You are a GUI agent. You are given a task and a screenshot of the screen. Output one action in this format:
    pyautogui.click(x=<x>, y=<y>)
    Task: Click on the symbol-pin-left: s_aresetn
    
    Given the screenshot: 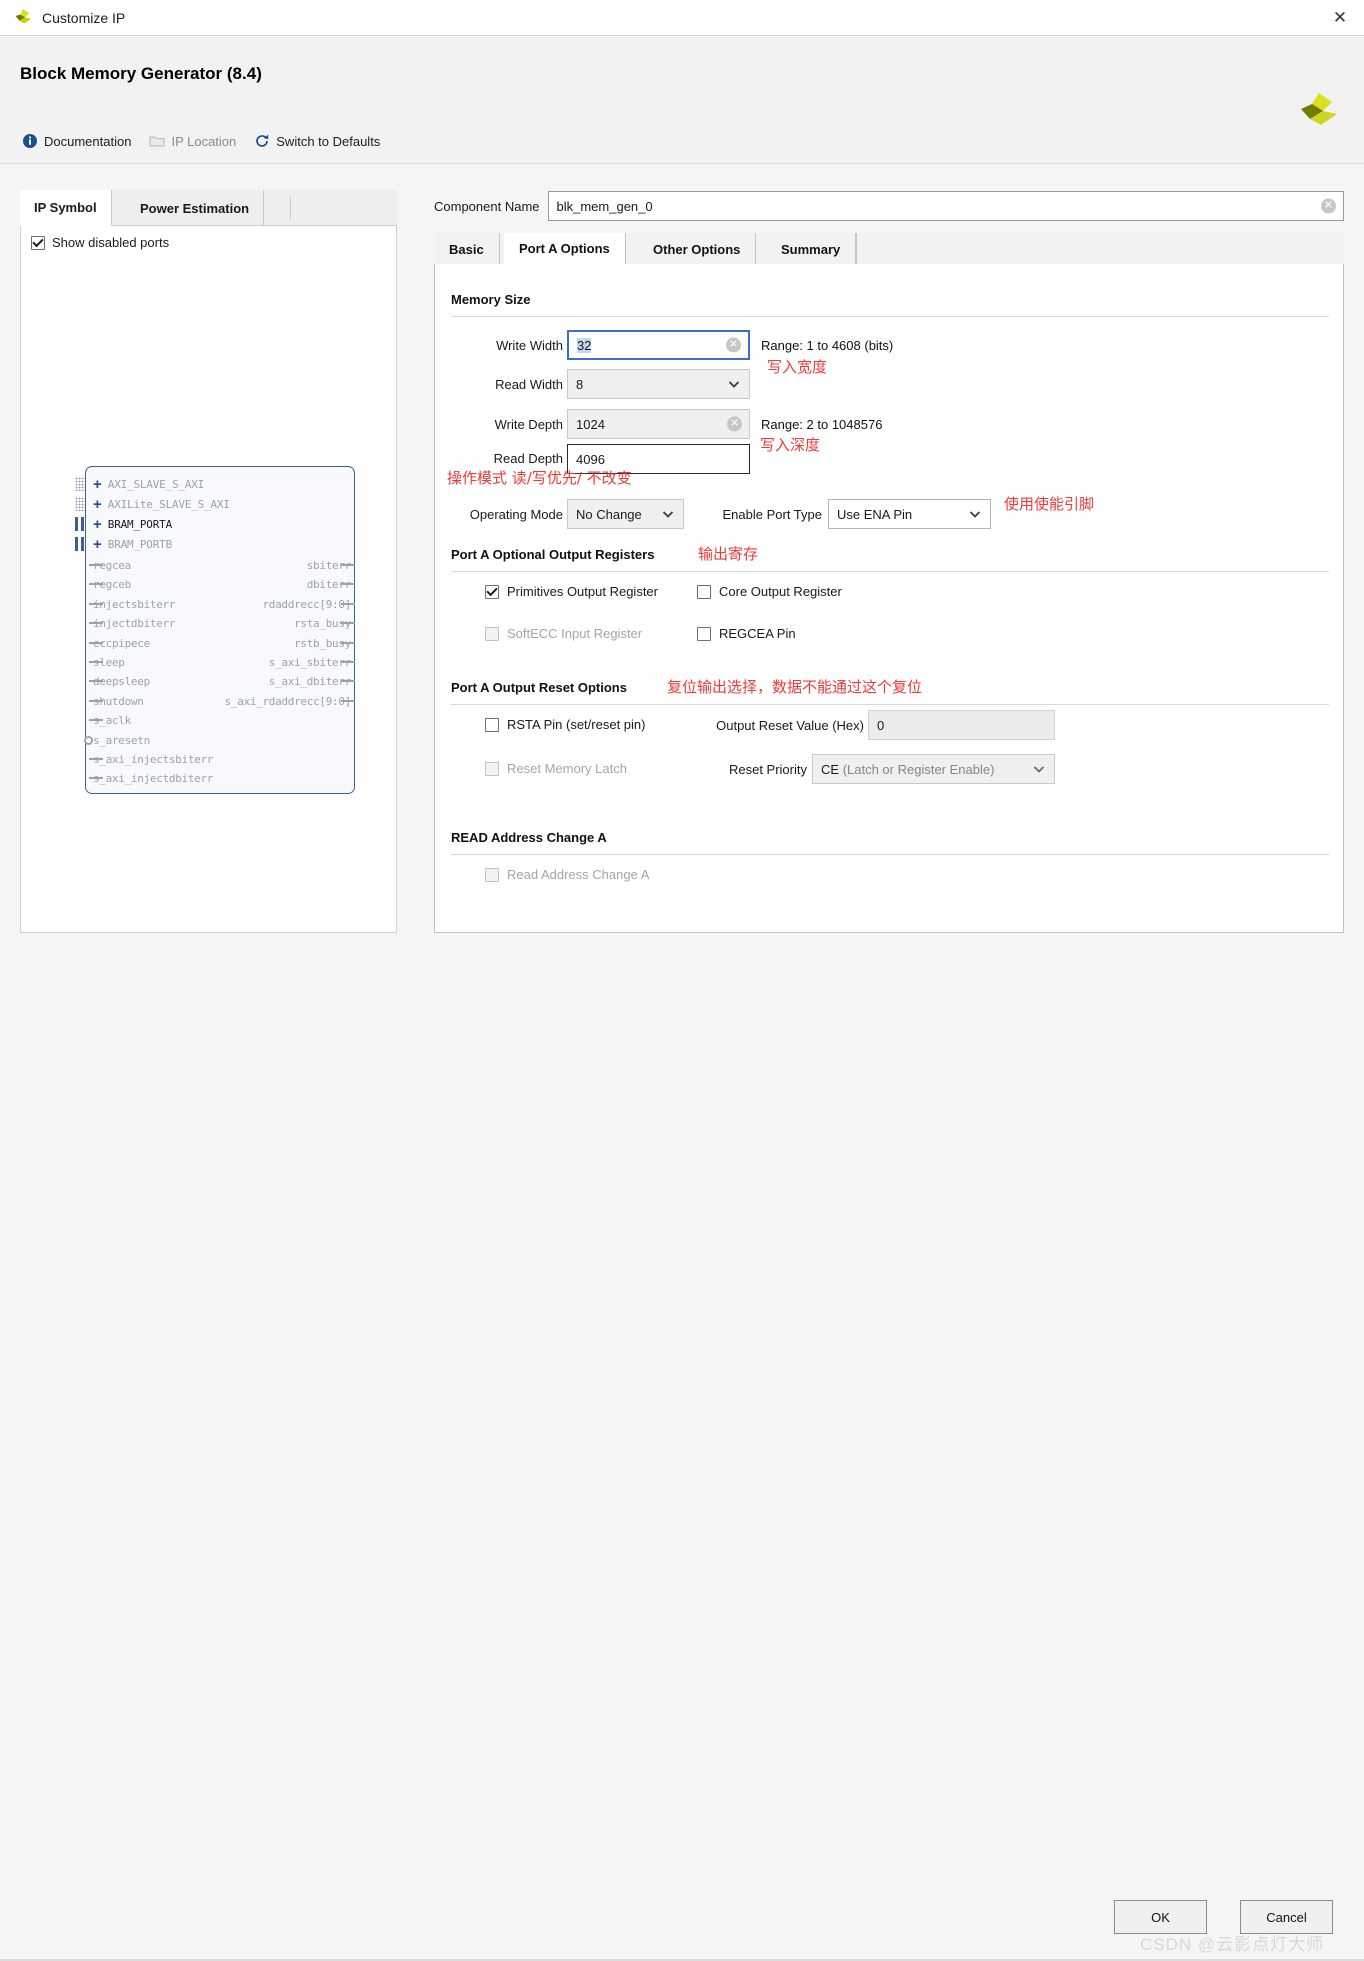 What is the action you would take?
    pyautogui.click(x=117, y=740)
    